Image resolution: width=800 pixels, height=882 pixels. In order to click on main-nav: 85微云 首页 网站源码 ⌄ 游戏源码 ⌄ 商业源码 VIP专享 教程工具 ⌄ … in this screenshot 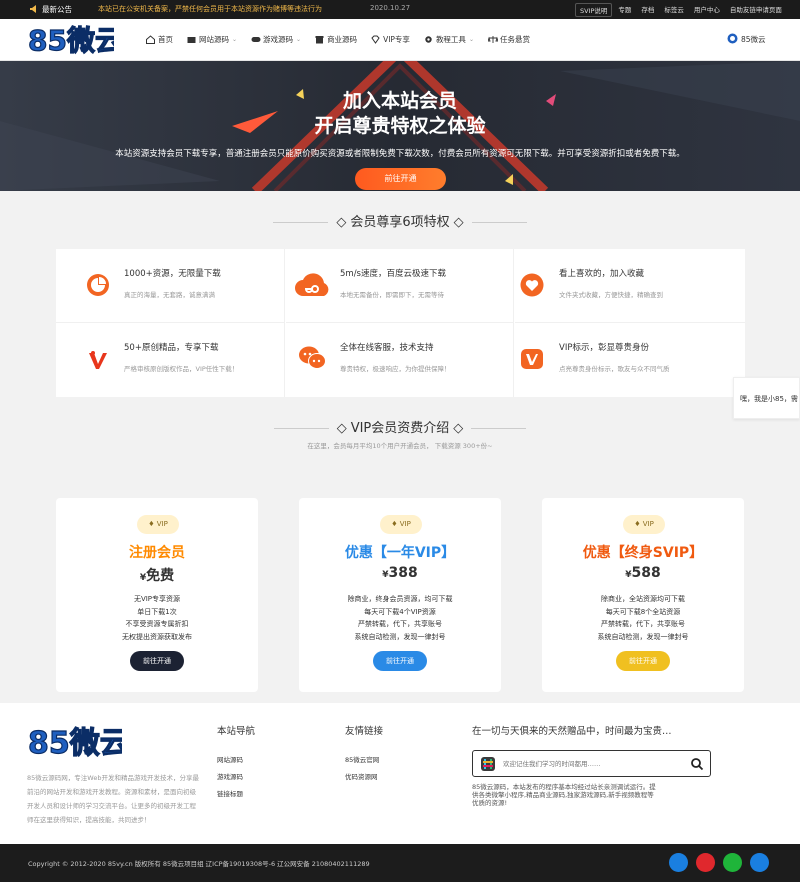, I will do `click(400, 40)`.